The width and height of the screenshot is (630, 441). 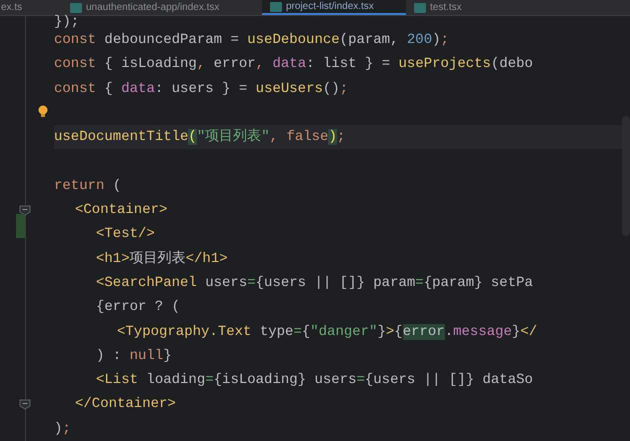 I want to click on code-line: <SearchPanel users={users || []} param={param} setPa, so click(x=314, y=282).